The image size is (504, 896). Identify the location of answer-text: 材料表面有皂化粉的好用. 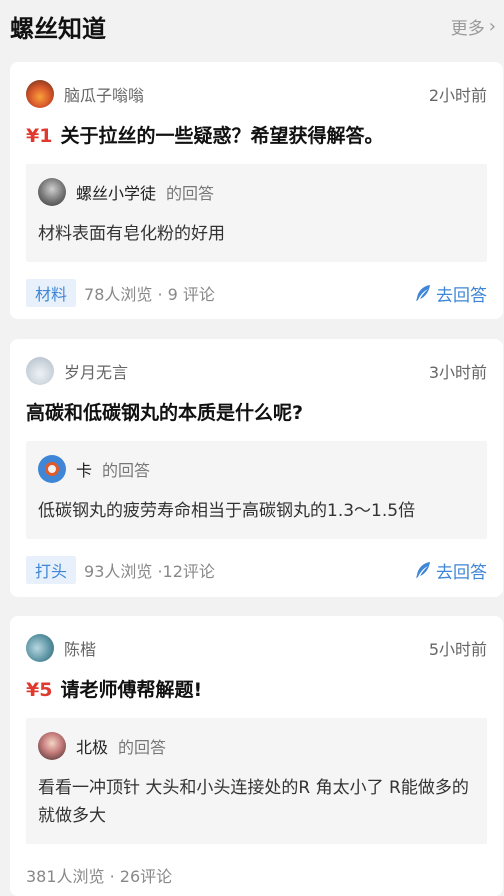
(131, 234).